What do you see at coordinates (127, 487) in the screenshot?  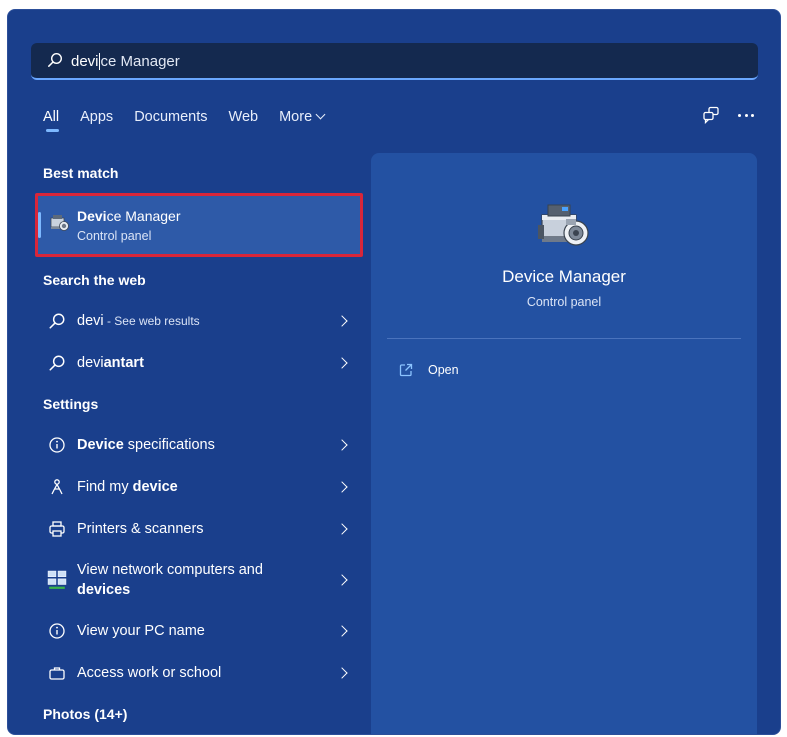 I see `settings-item-label: Find my device` at bounding box center [127, 487].